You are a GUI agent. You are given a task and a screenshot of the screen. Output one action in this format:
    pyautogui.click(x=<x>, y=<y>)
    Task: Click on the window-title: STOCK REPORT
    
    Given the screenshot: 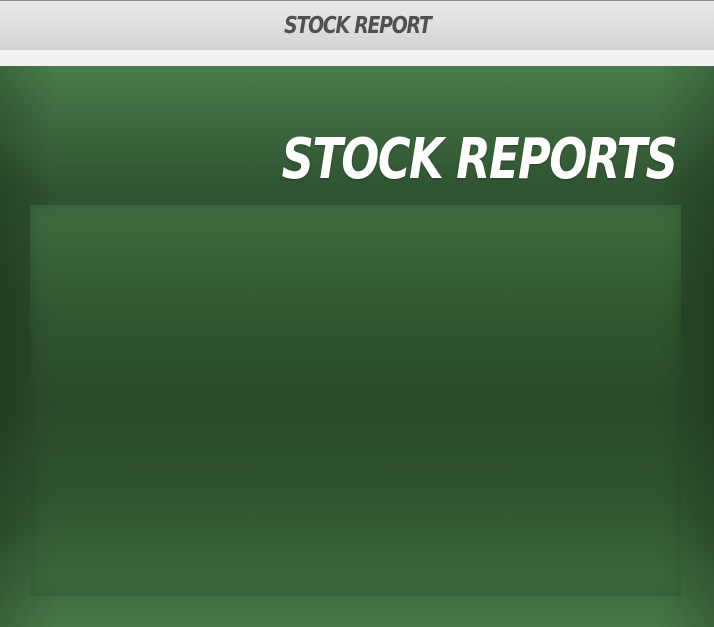 What is the action you would take?
    pyautogui.click(x=357, y=25)
    